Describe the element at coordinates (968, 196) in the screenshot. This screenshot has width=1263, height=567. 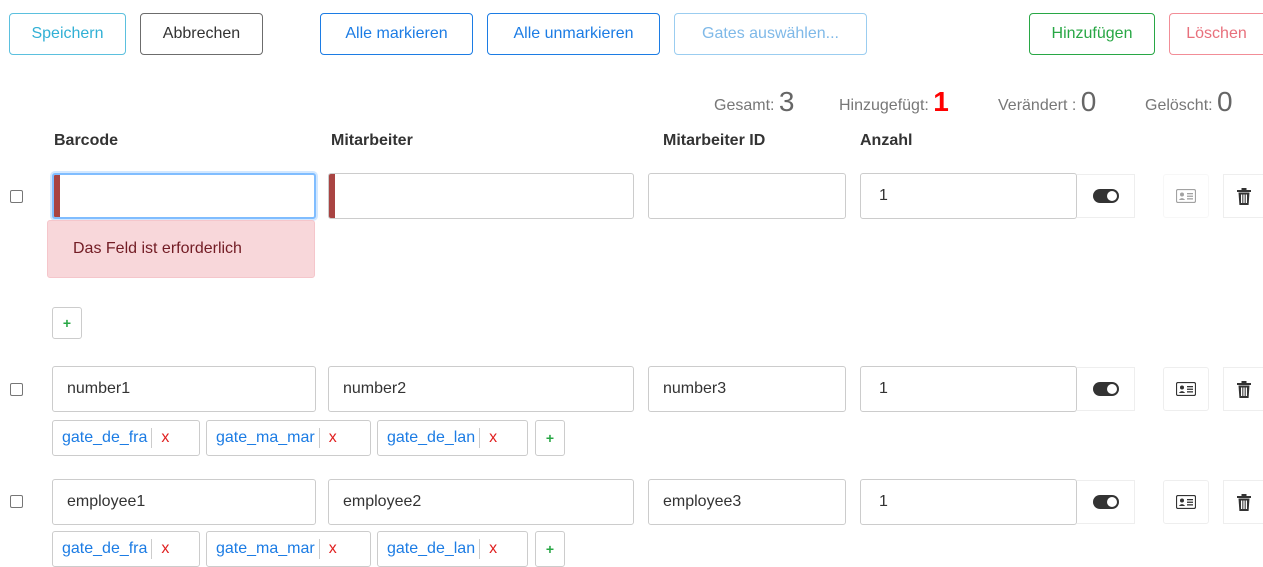
I see `row-1-count-input: 1` at that location.